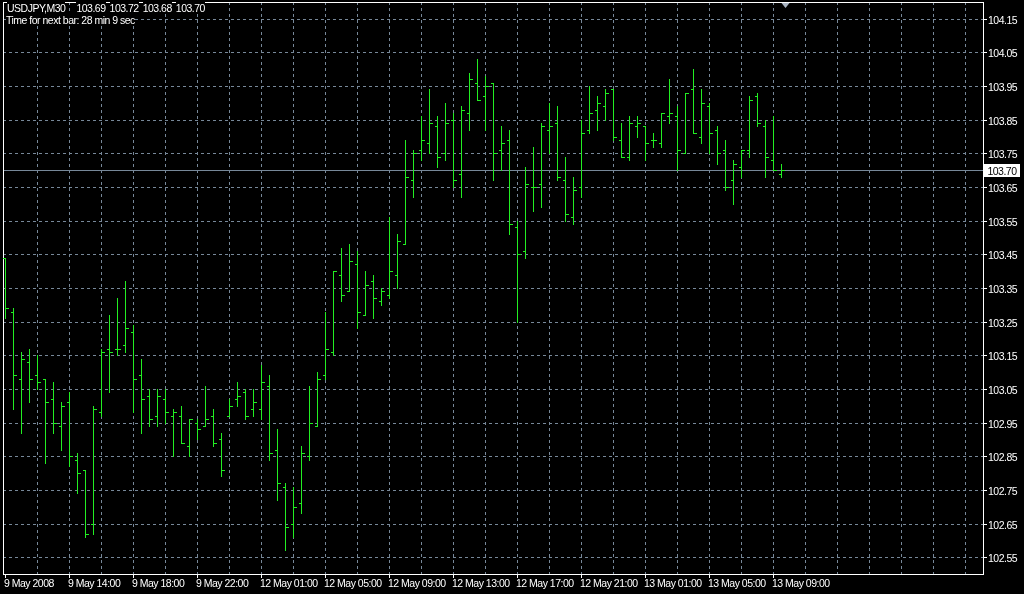  Describe the element at coordinates (1003, 557) in the screenshot. I see `price-axis-label: 102.55` at that location.